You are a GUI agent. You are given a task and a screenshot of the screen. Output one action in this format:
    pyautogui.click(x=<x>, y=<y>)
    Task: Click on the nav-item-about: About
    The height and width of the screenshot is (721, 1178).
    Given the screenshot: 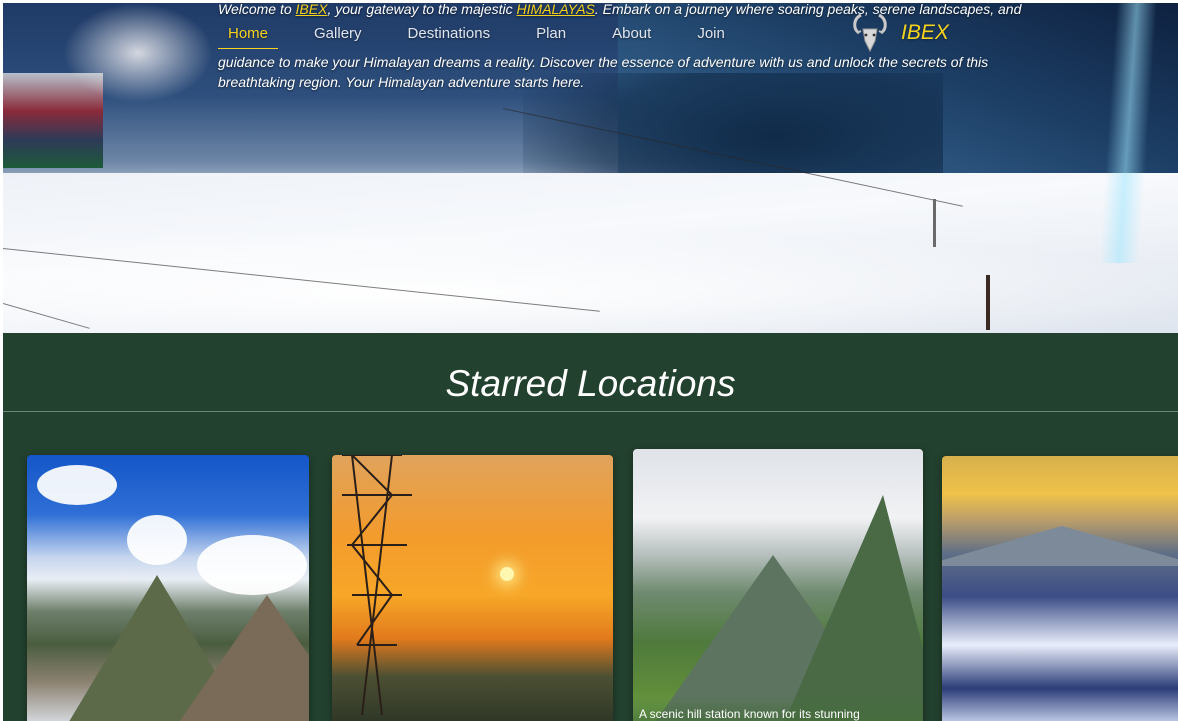 What is the action you would take?
    pyautogui.click(x=631, y=36)
    